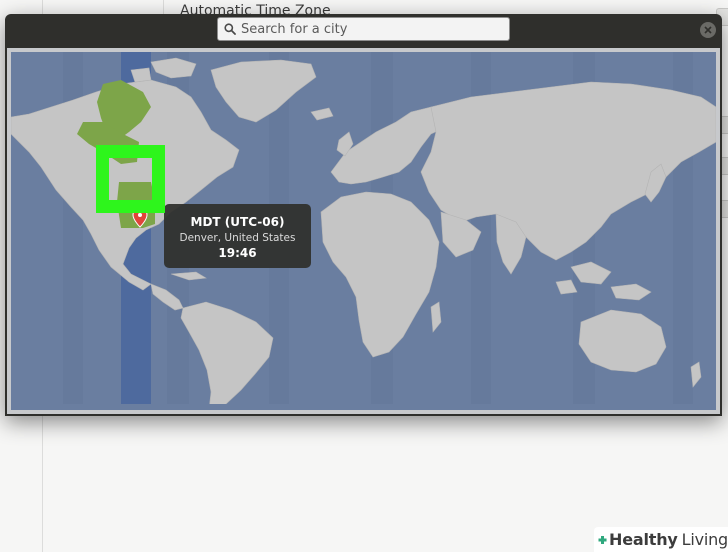  I want to click on search-icon, so click(230, 29).